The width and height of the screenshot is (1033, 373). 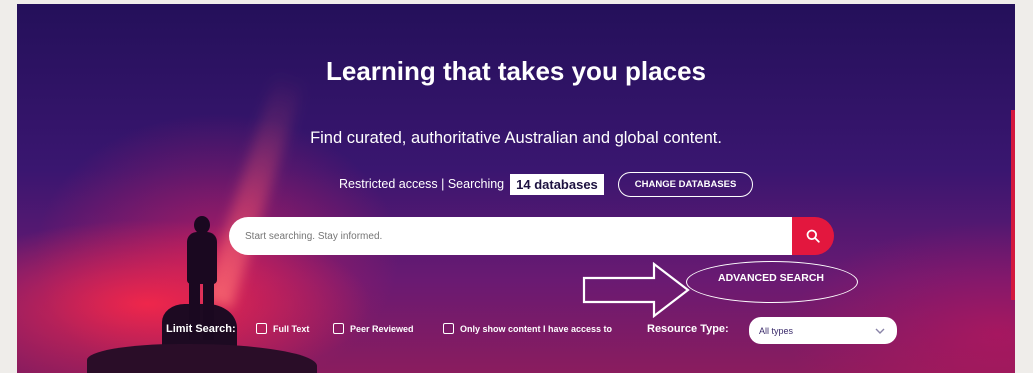 What do you see at coordinates (880, 331) in the screenshot?
I see `chevron-down-icon` at bounding box center [880, 331].